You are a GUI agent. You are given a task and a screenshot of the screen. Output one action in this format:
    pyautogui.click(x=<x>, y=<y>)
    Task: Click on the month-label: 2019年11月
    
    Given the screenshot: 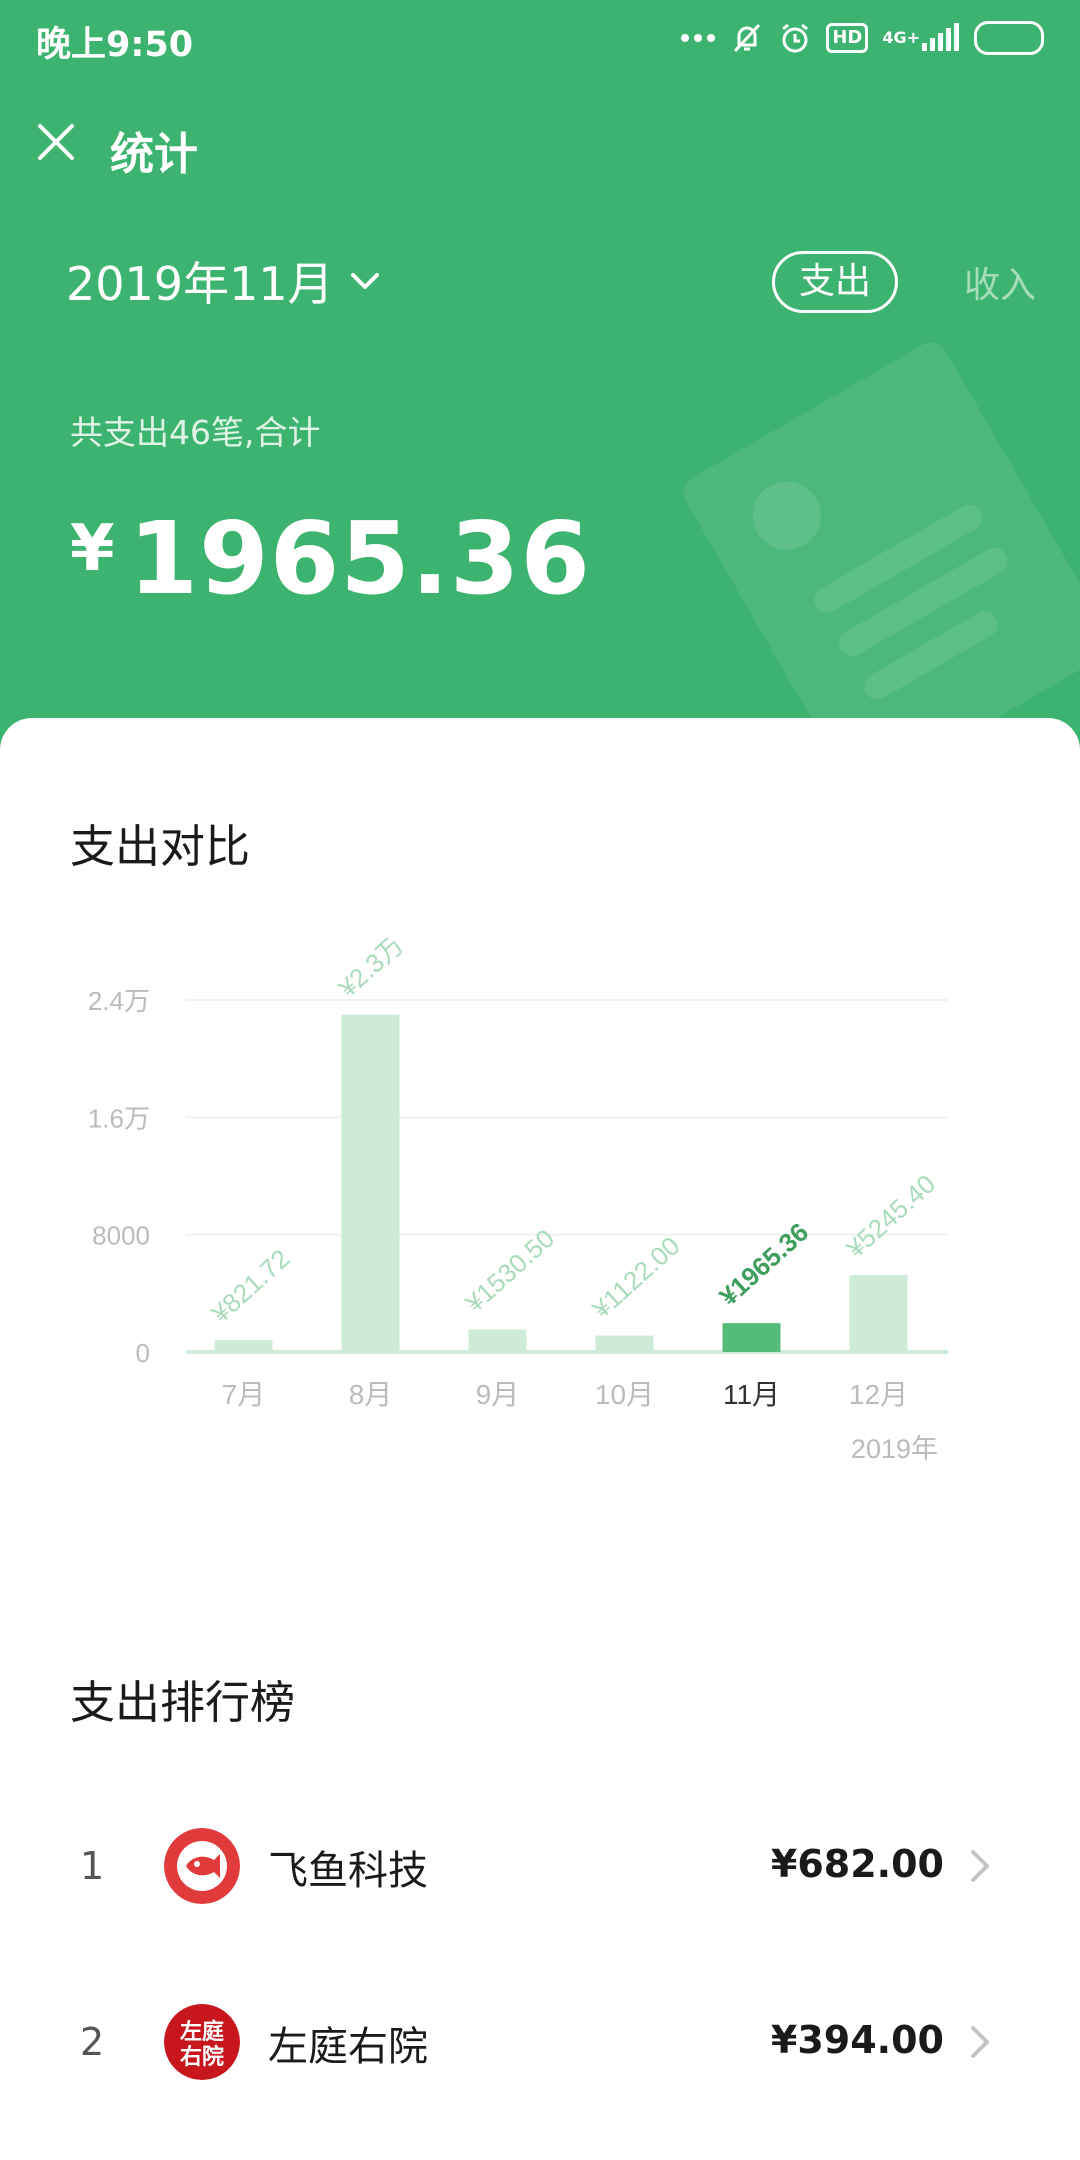 What is the action you would take?
    pyautogui.click(x=200, y=284)
    